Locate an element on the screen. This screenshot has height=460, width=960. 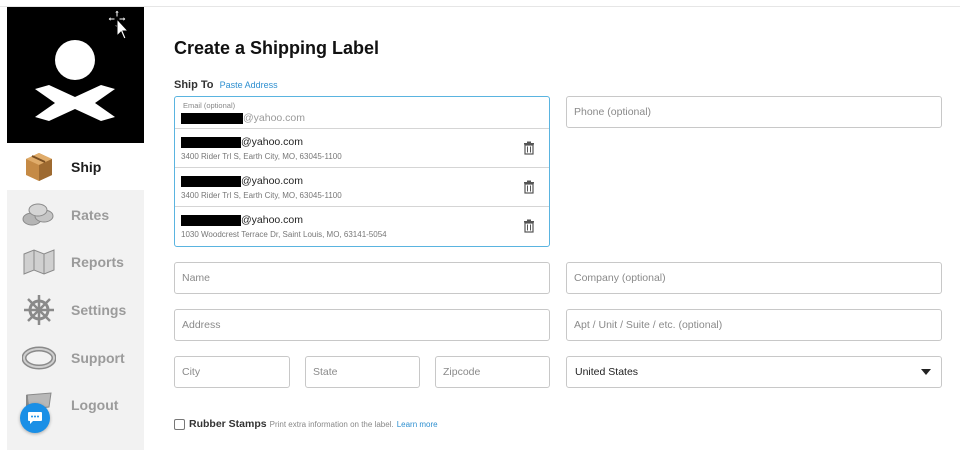
chat-bubble-icon is located at coordinates (35, 418).